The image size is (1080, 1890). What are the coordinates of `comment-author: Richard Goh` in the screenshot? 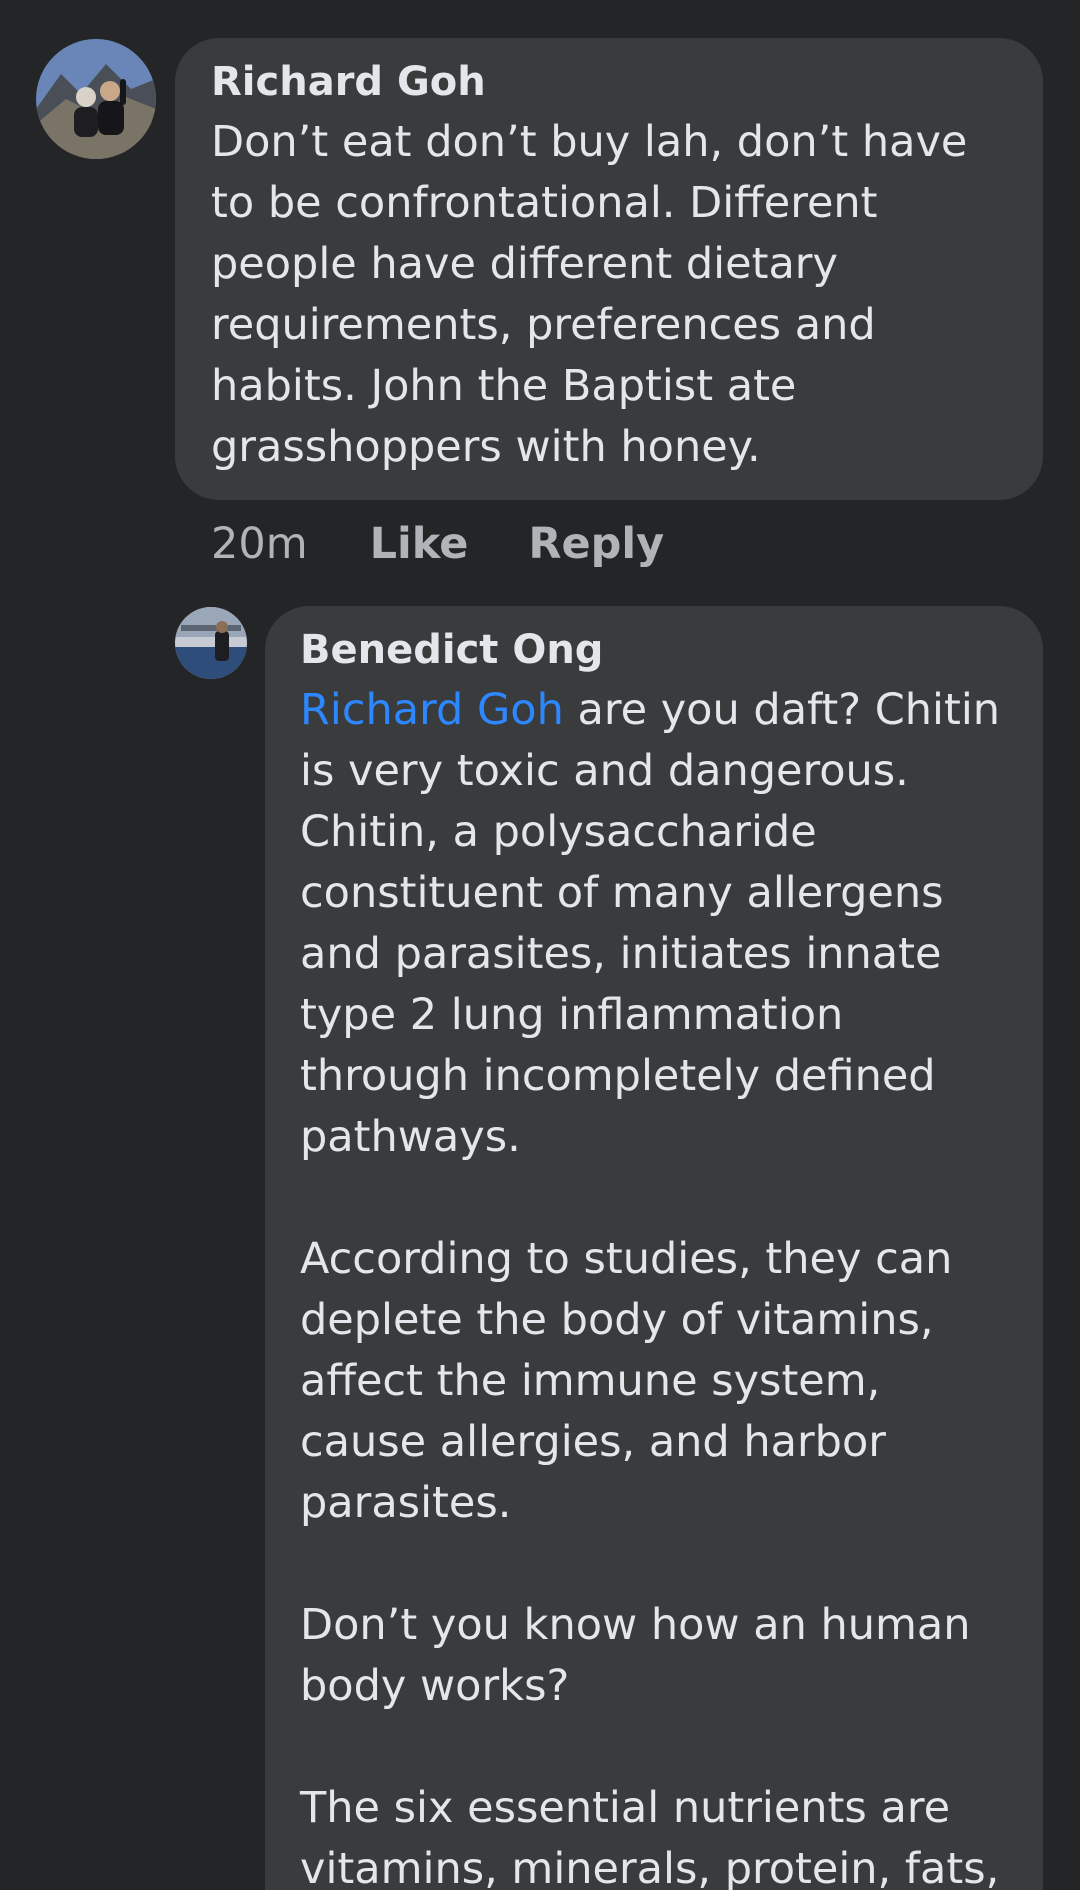 It's located at (609, 82).